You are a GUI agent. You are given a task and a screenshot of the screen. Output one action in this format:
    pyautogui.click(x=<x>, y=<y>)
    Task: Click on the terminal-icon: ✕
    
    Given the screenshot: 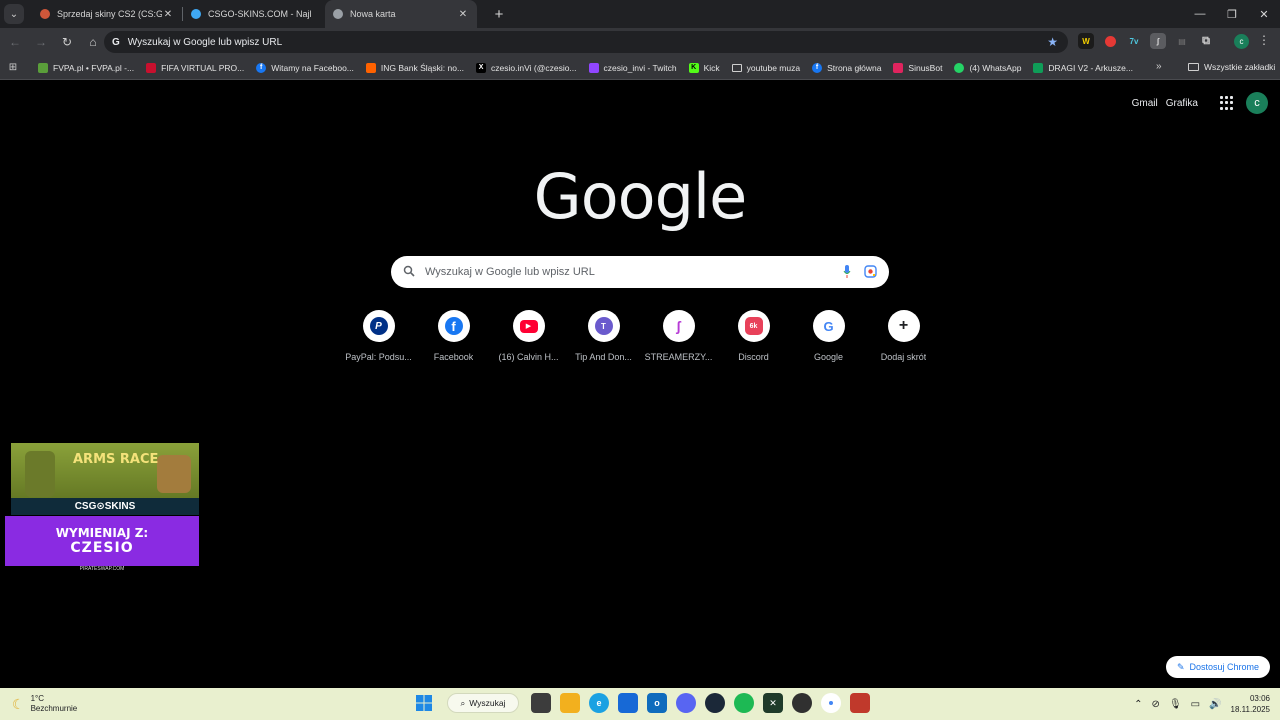 What is the action you would take?
    pyautogui.click(x=773, y=703)
    